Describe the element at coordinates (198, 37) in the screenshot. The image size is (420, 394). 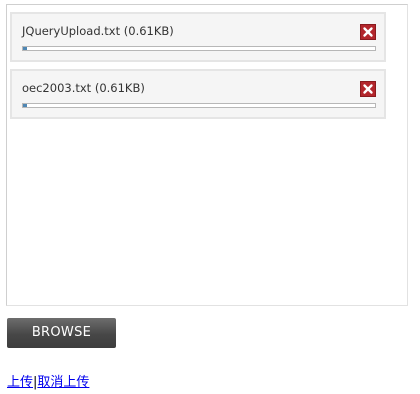
I see `queue-item: JQueryUpload.txt (0.61KB)` at that location.